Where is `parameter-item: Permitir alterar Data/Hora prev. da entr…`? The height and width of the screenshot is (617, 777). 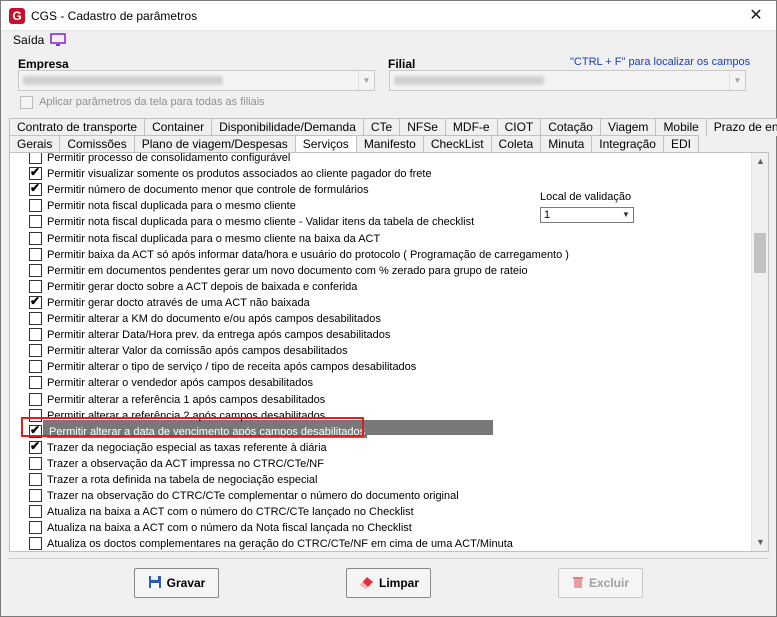 parameter-item: Permitir alterar Data/Hora prev. da entr… is located at coordinates (209, 335).